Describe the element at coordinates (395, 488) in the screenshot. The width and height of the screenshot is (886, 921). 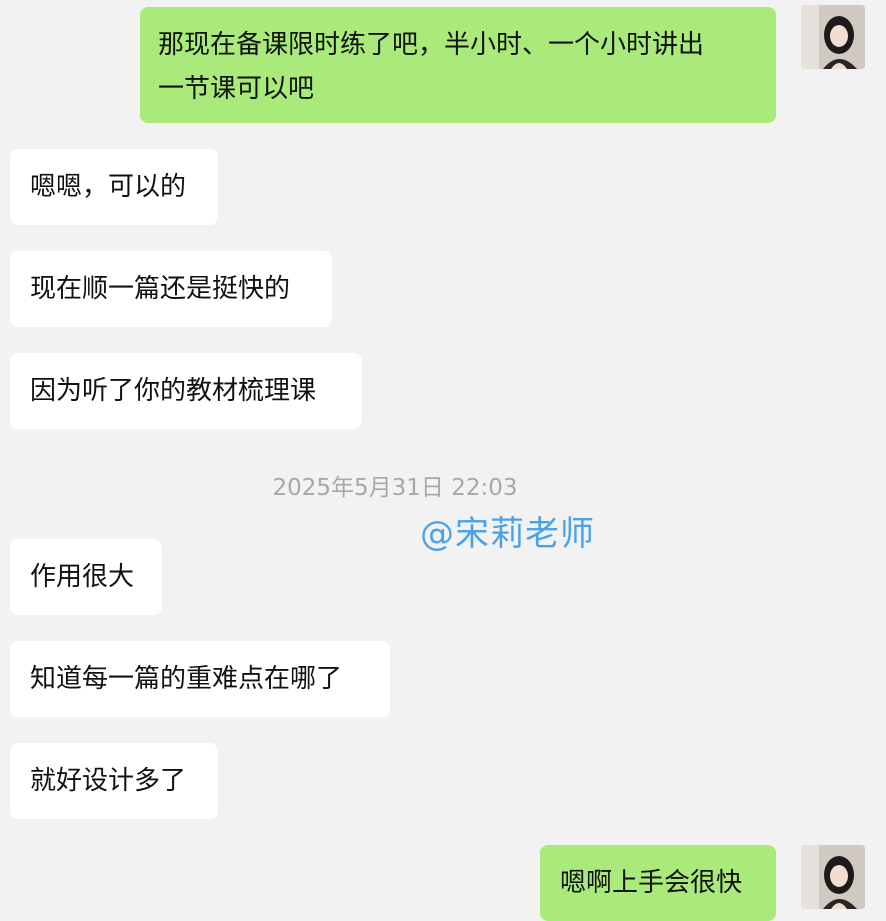
I see `message-timestamp: 2025年5月31日 22:03` at that location.